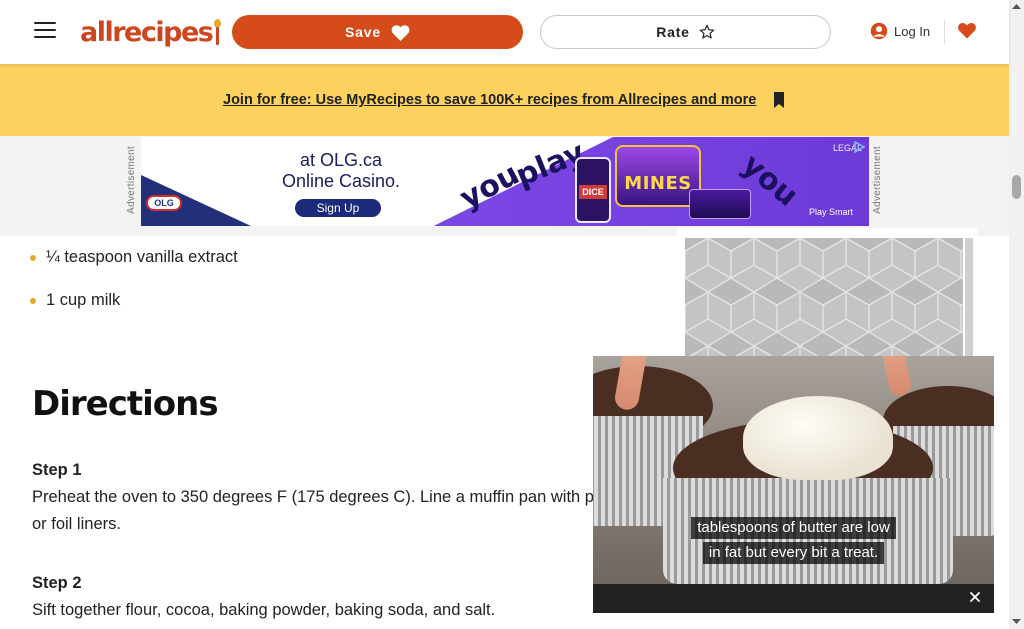 The image size is (1024, 629). Describe the element at coordinates (1016, 314) in the screenshot. I see `page-scrollbar` at that location.